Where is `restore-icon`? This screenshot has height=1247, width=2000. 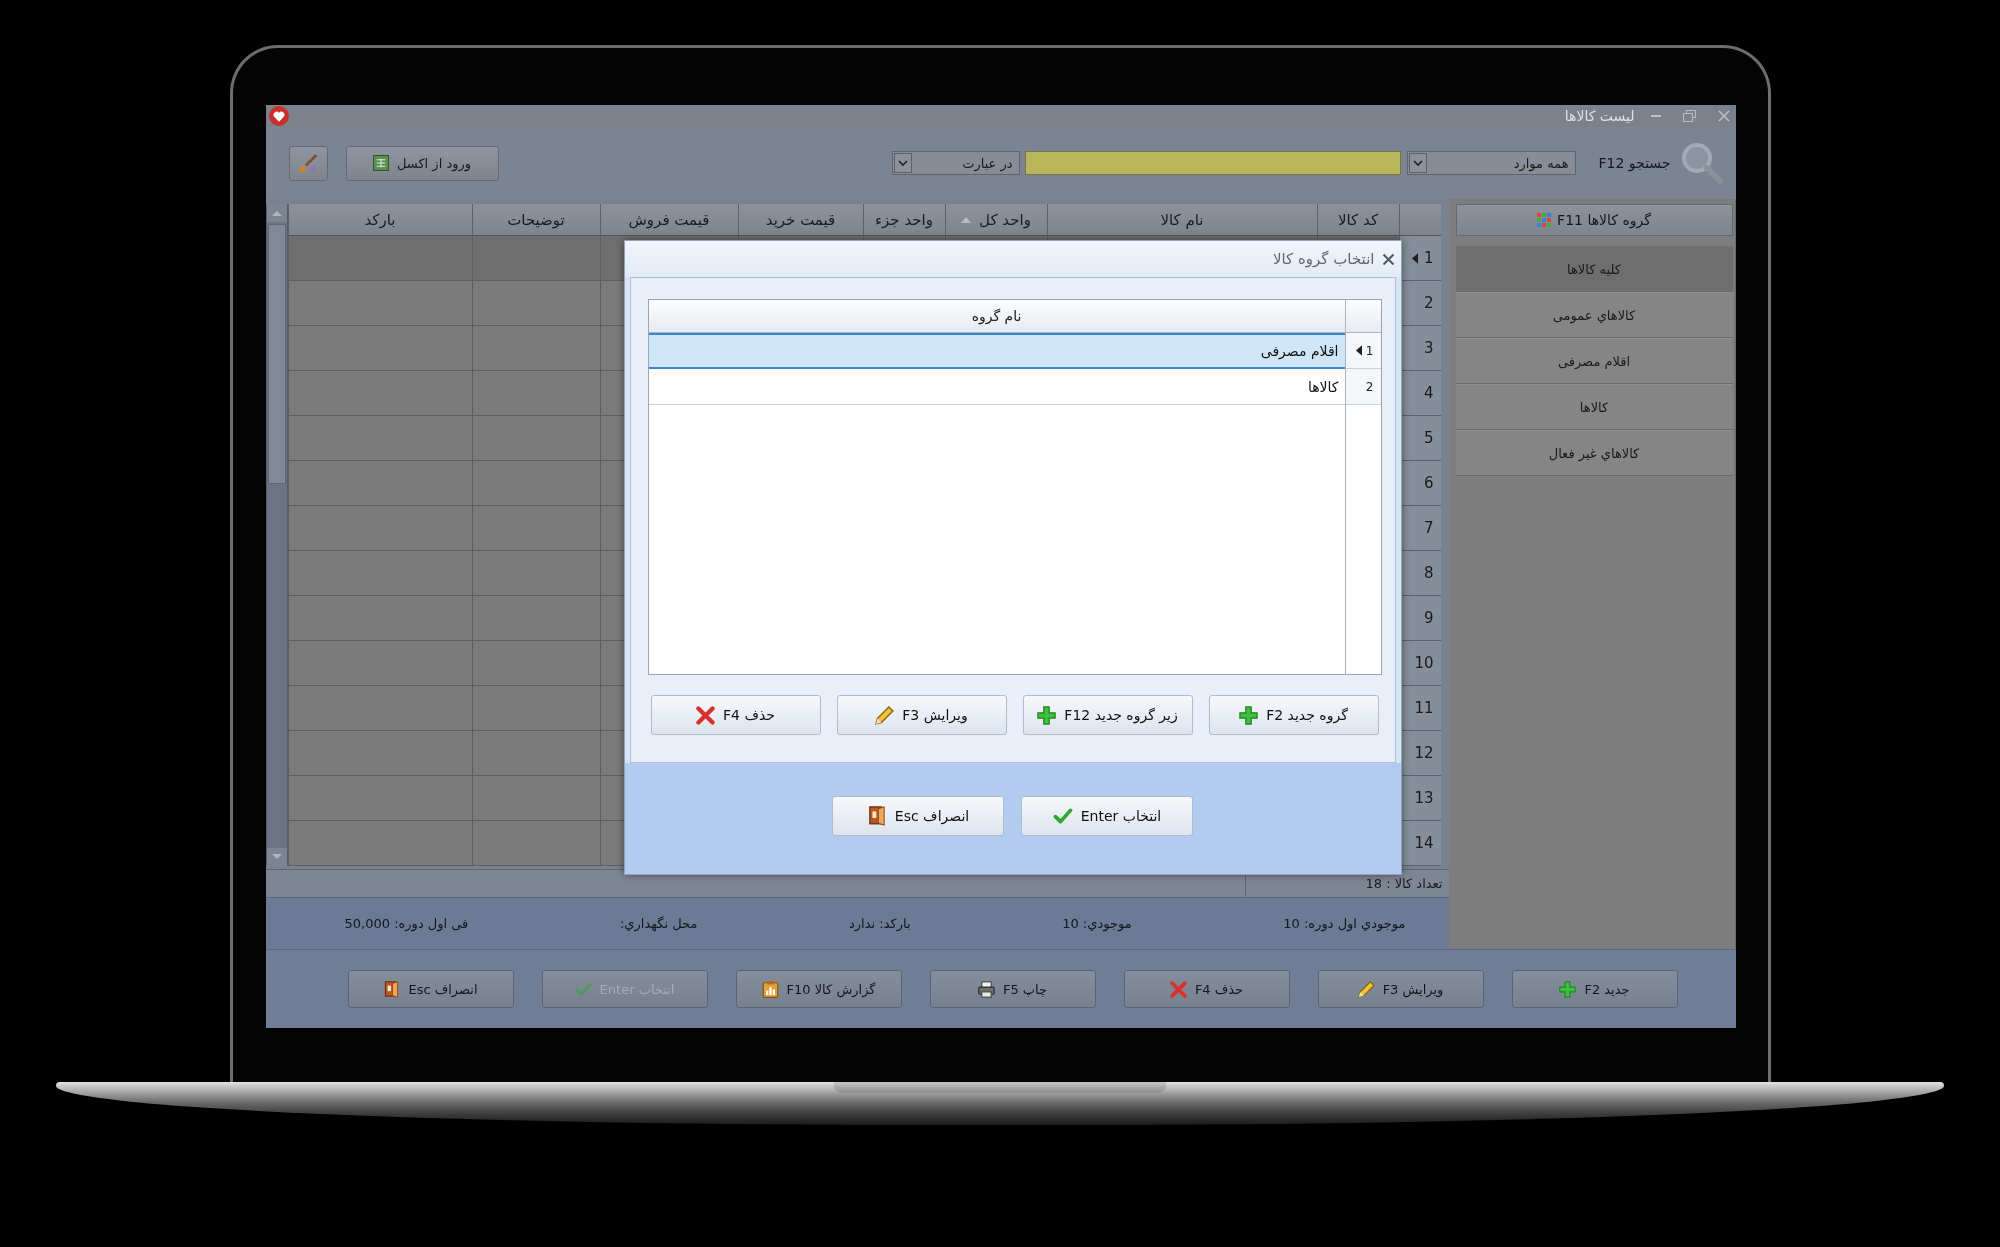
restore-icon is located at coordinates (1689, 116).